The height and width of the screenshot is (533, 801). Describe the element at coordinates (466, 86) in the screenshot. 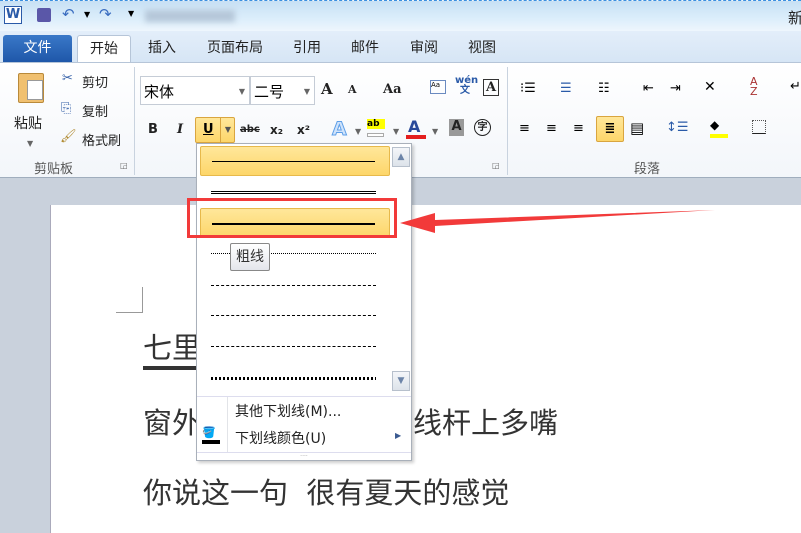

I see `phonetic-guide-icon: wén 文` at that location.